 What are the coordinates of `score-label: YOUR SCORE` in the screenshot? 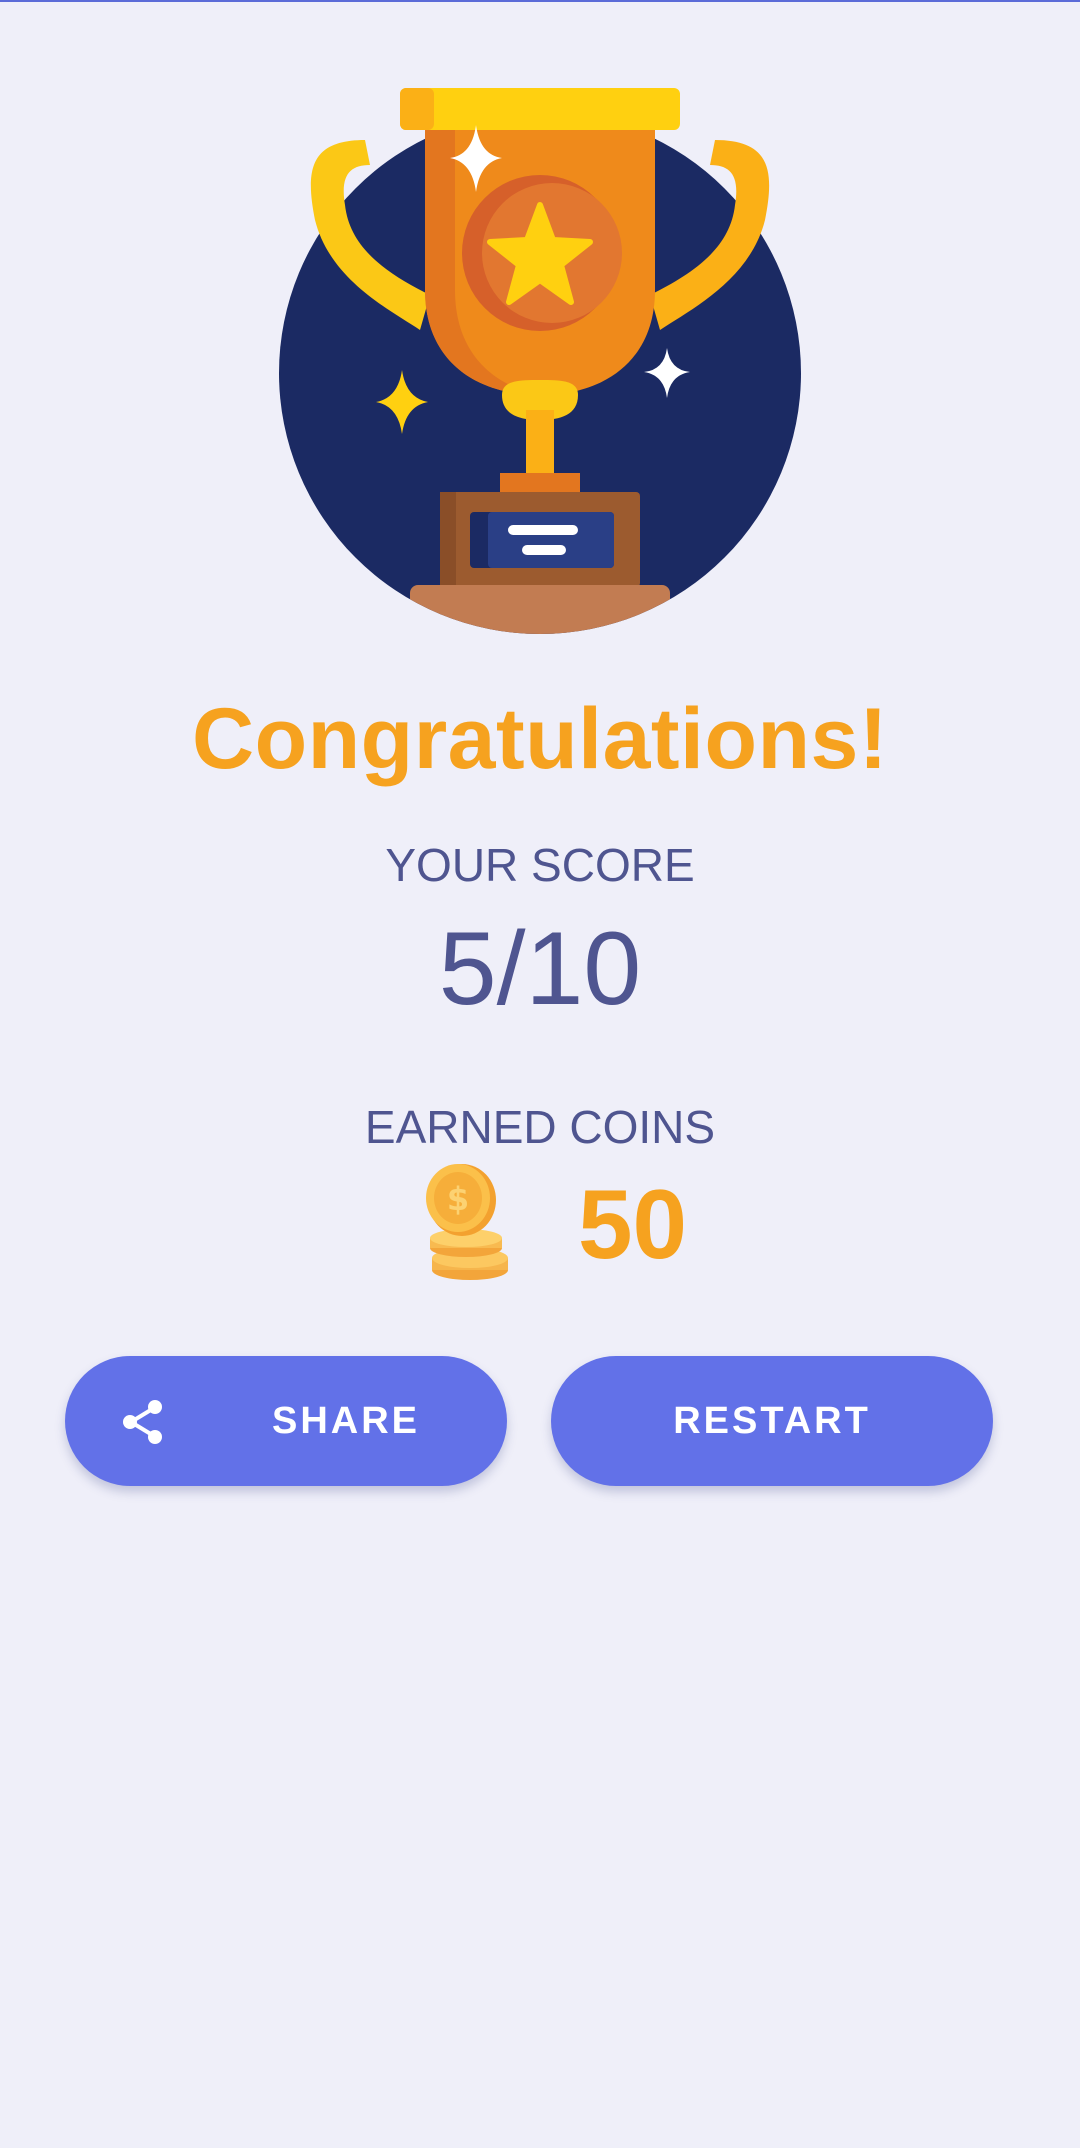 It's located at (540, 865).